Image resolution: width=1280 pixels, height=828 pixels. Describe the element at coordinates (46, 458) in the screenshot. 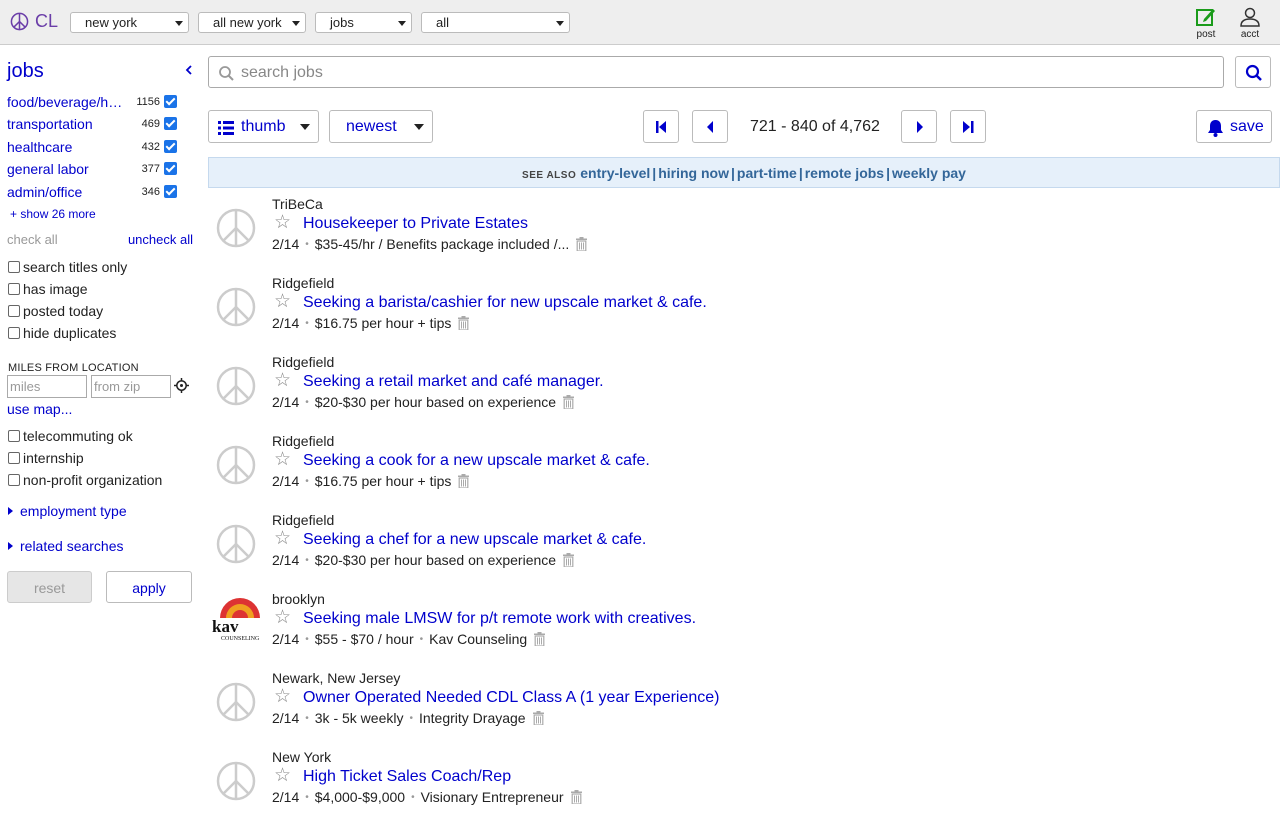

I see `internship-option: internship` at that location.